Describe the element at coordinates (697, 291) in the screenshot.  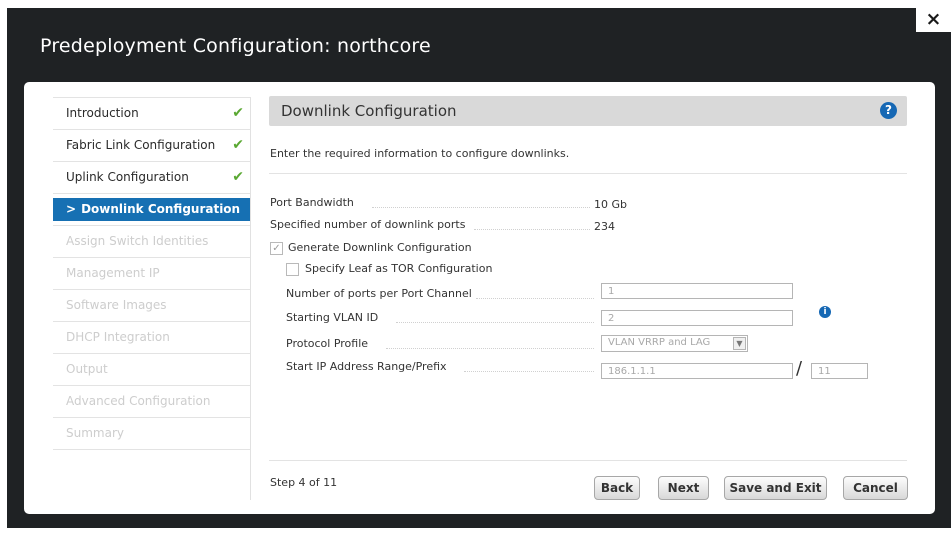
I see `ports-per-channel-input` at that location.